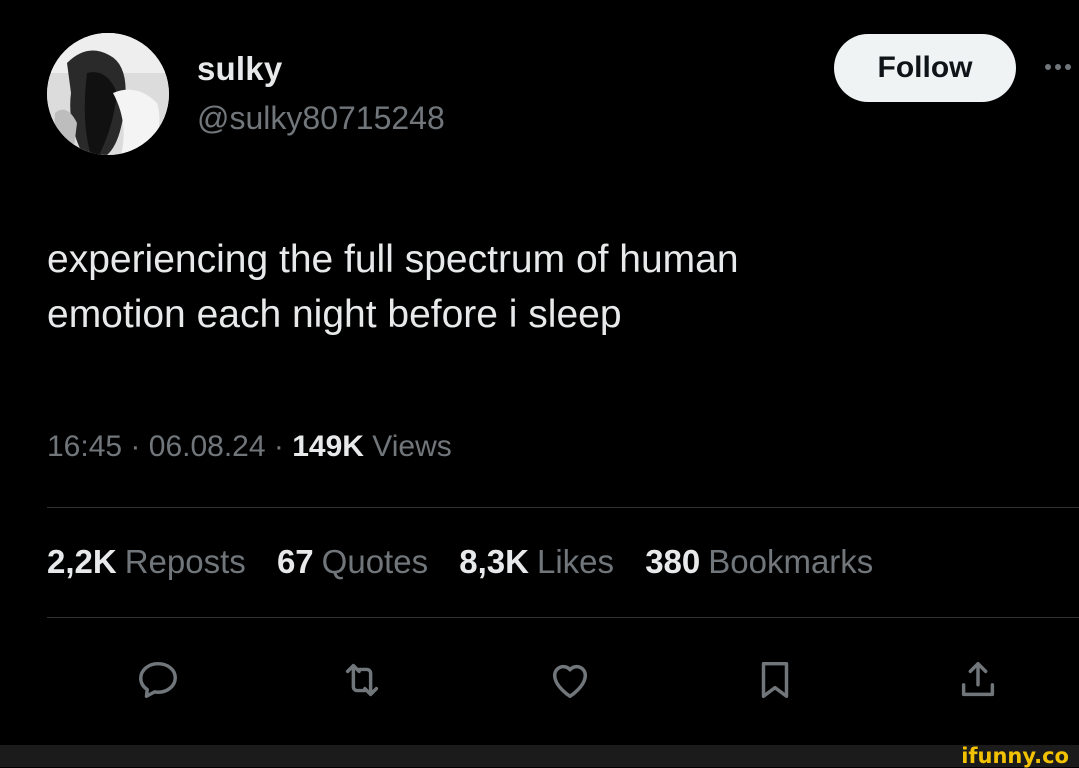 Image resolution: width=1079 pixels, height=768 pixels. I want to click on watermark-logo: ifunny.co, so click(1015, 756).